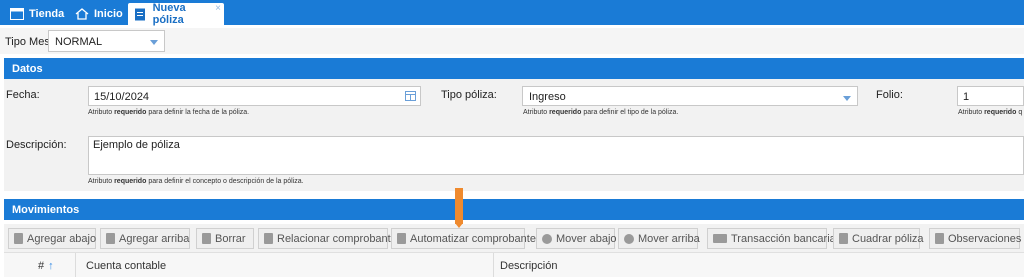  What do you see at coordinates (206, 238) in the screenshot?
I see `trash-icon` at bounding box center [206, 238].